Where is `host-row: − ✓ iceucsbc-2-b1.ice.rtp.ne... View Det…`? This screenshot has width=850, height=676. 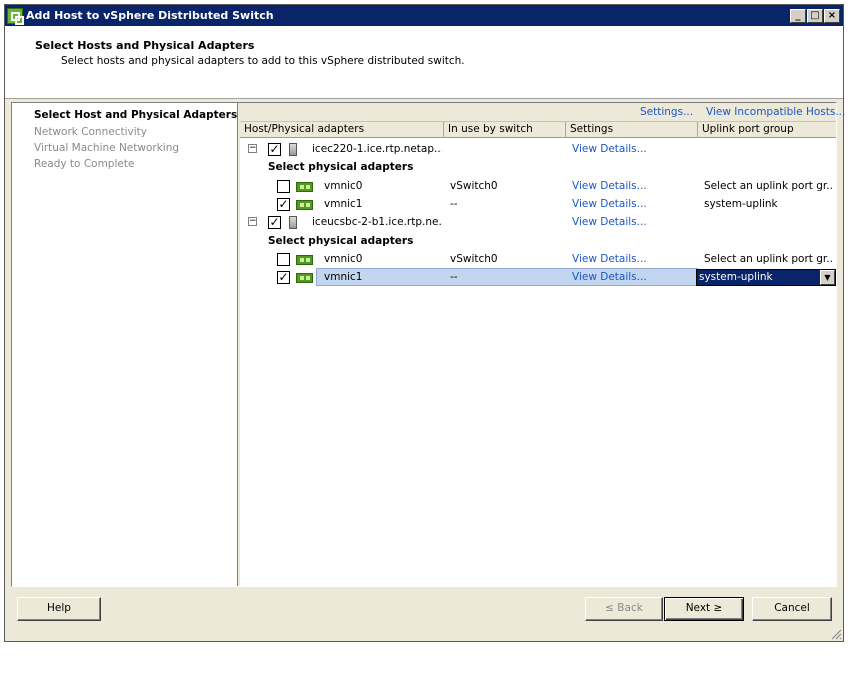
host-row: − ✓ iceucsbc-2-b1.ice.rtp.ne... View Det… is located at coordinates (538, 222).